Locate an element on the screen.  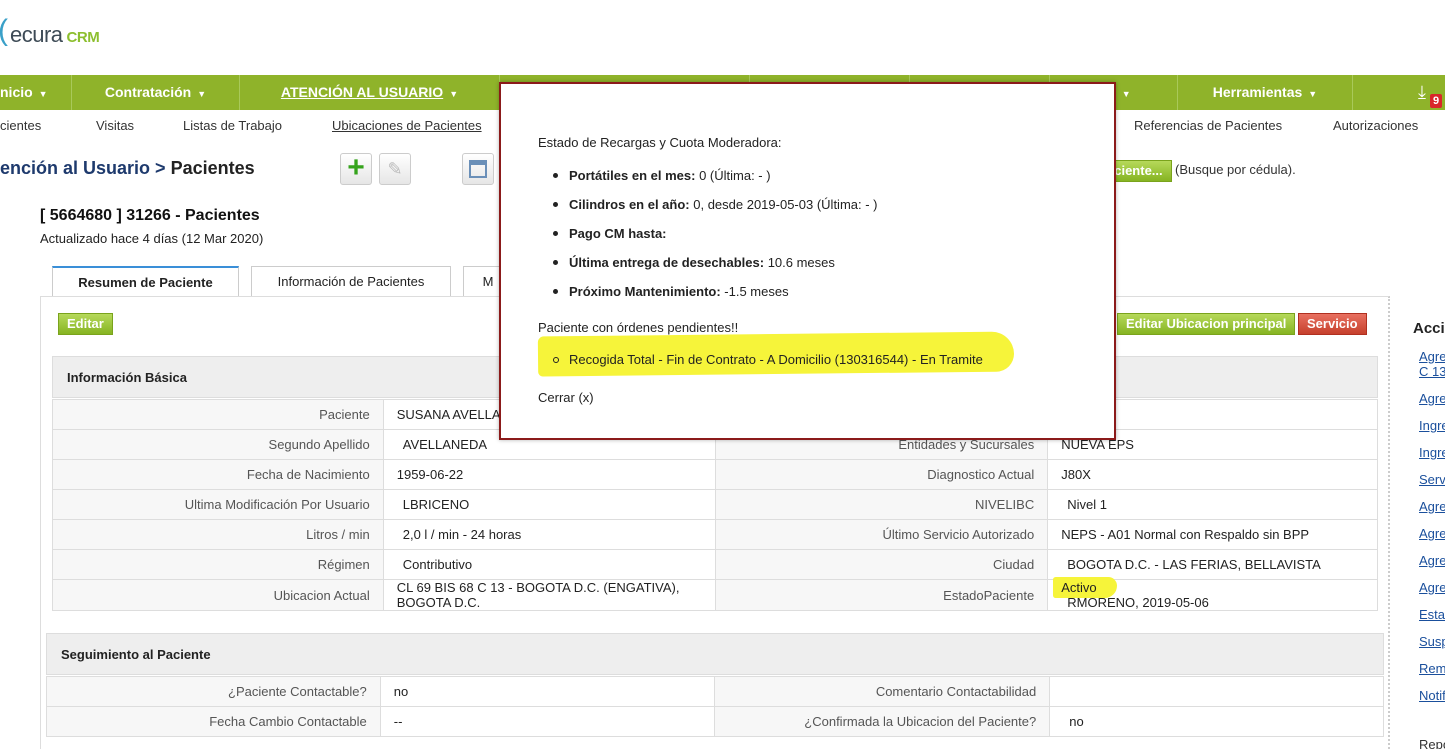
field-value: Activo RMORENO, 2019-05-06 is located at coordinates (1212, 594).